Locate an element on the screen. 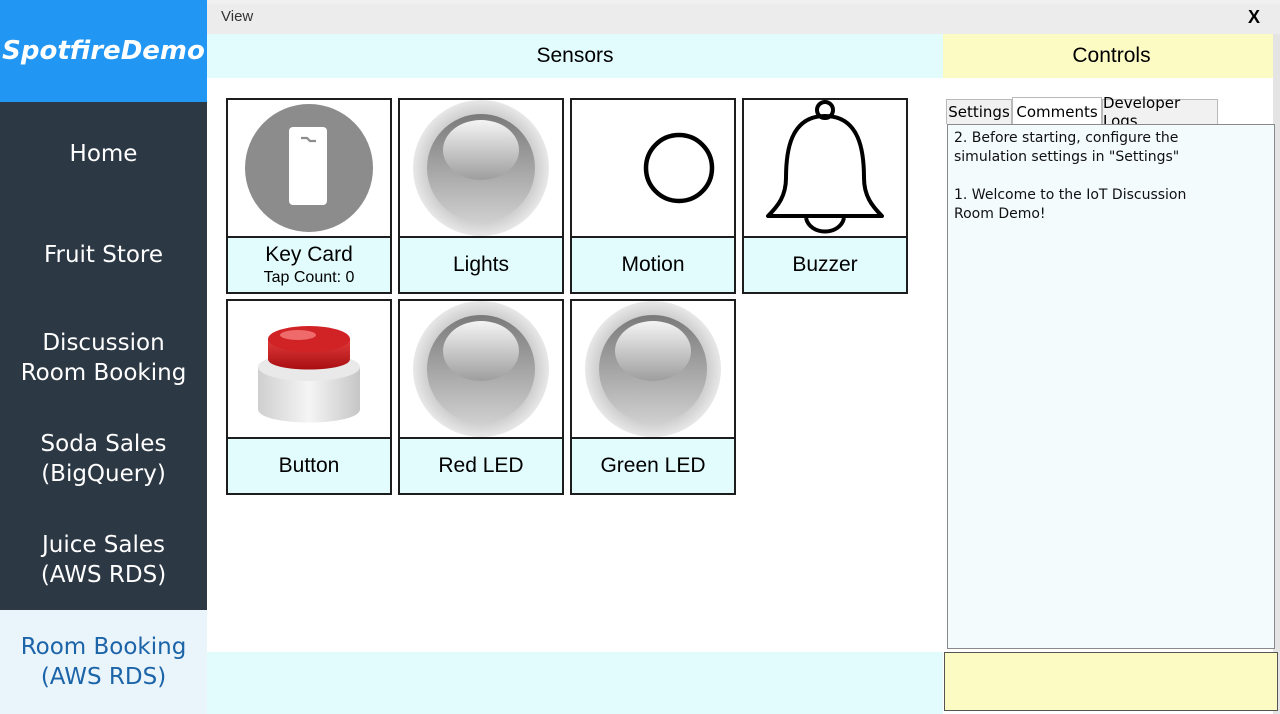 This screenshot has height=714, width=1280. tap-count: Tap Count: 0 is located at coordinates (309, 277).